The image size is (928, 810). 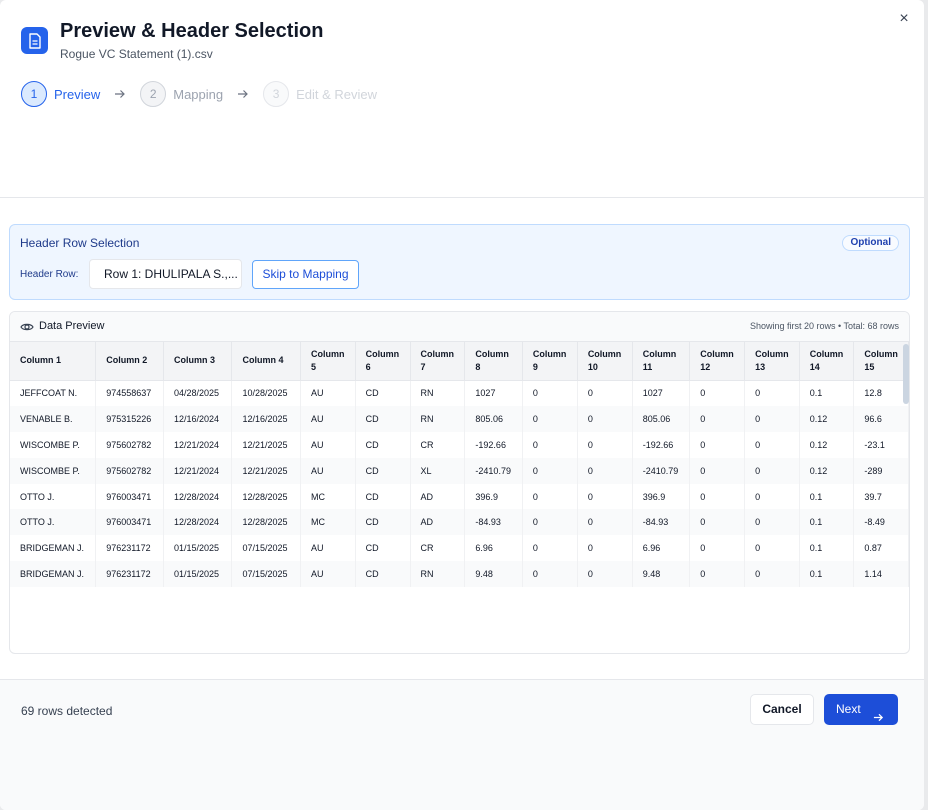 What do you see at coordinates (266, 361) in the screenshot?
I see `column-header: Column 4` at bounding box center [266, 361].